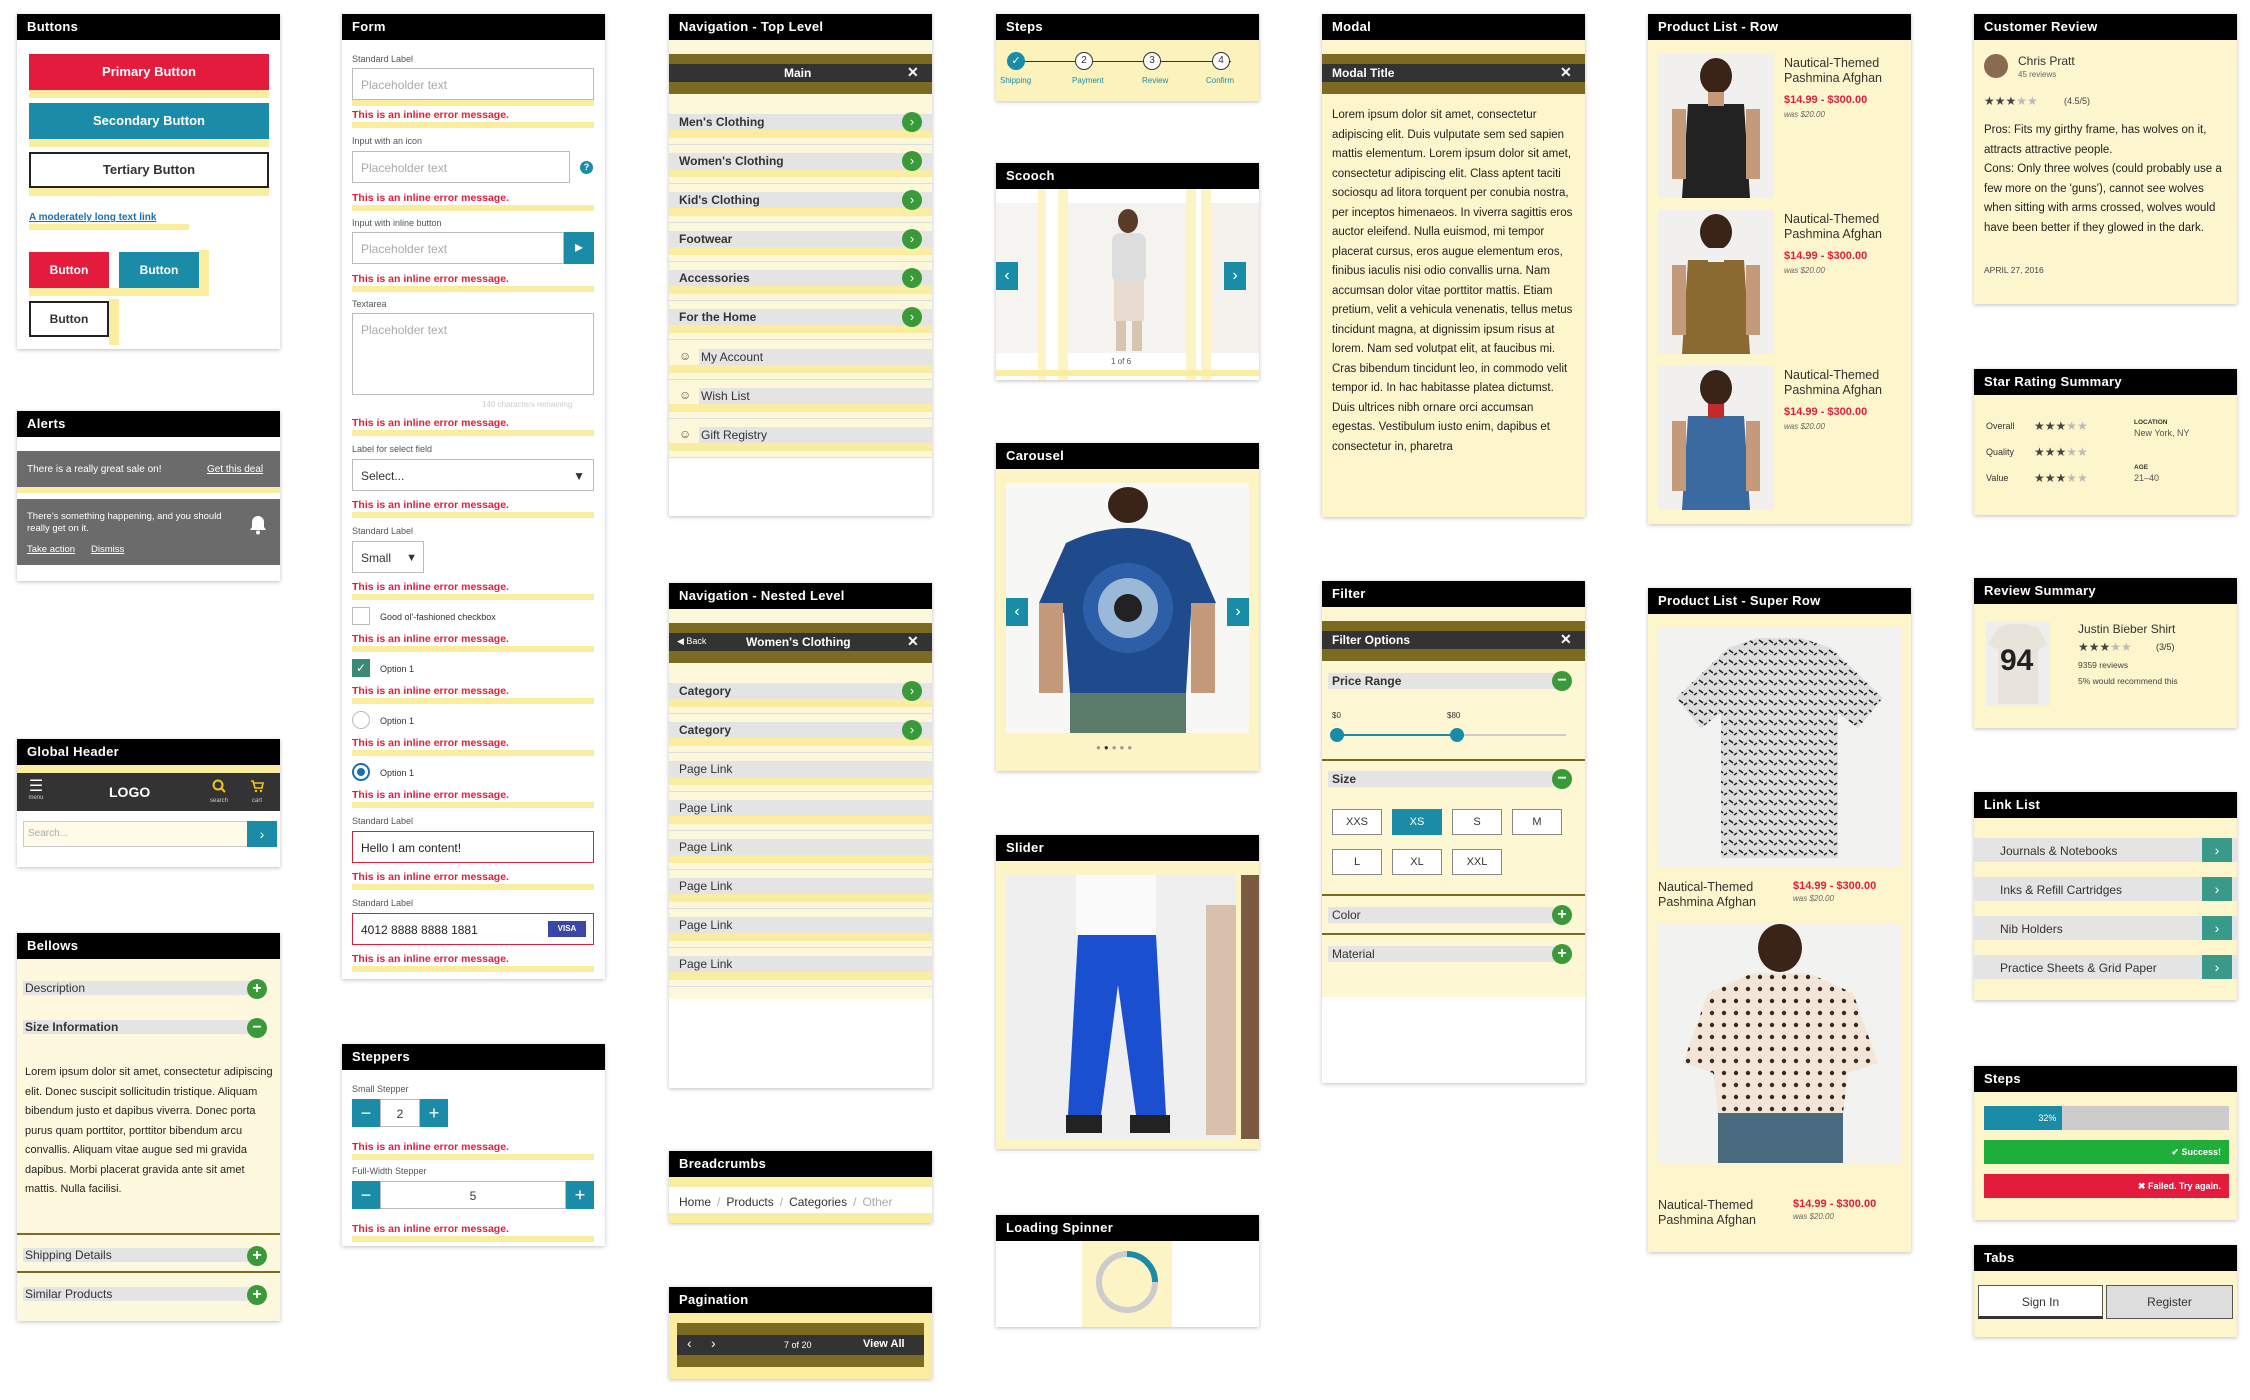 The image size is (2250, 1400). I want to click on range-handle-max, so click(1457, 735).